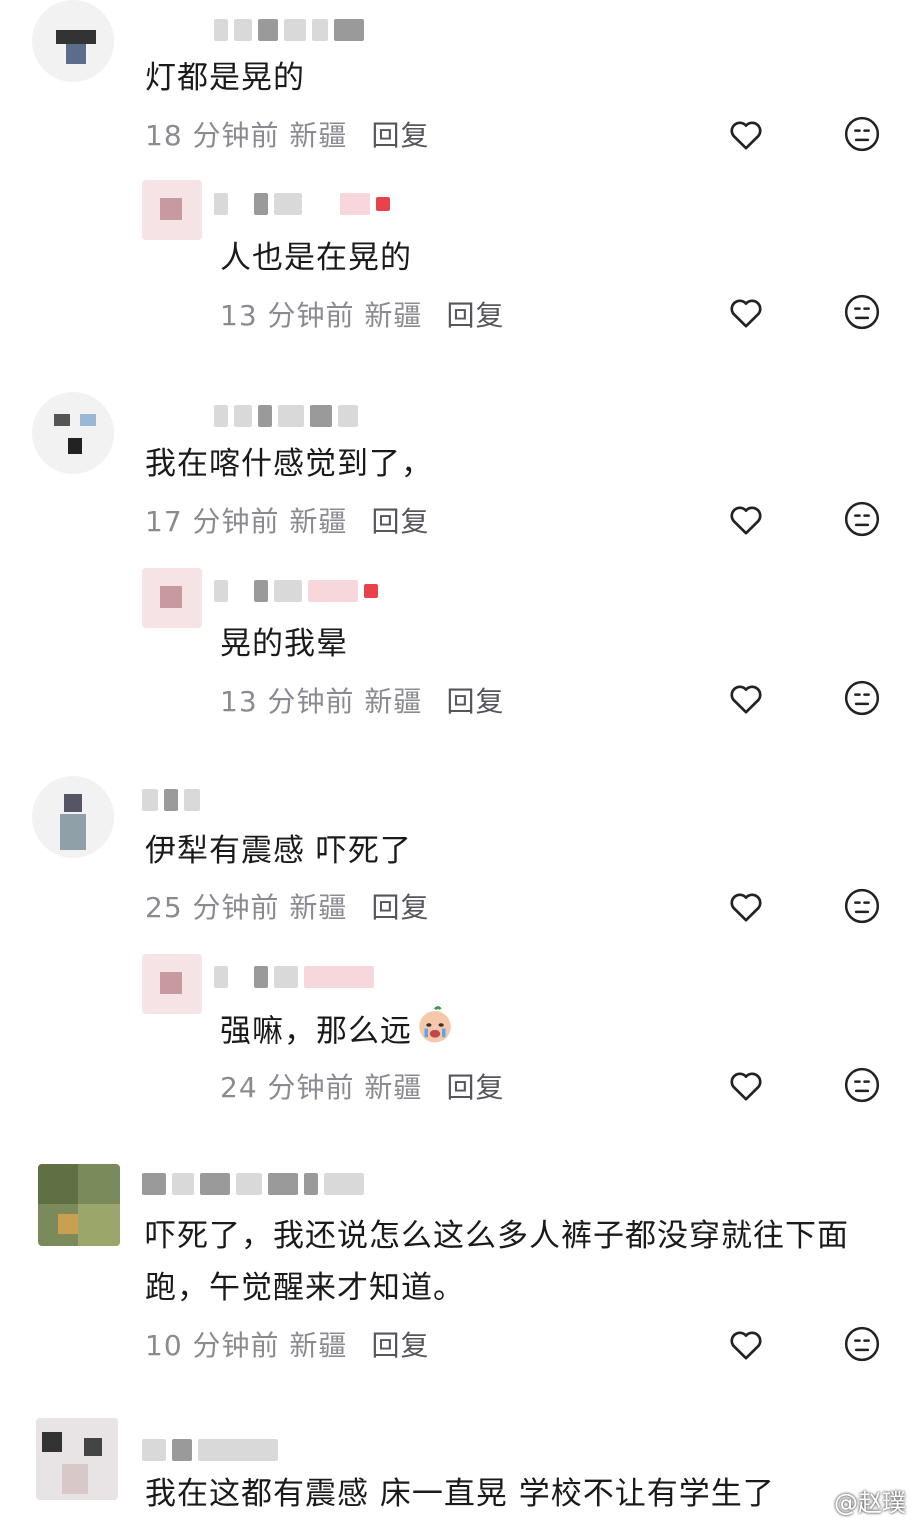 The width and height of the screenshot is (916, 1520). Describe the element at coordinates (289, 464) in the screenshot. I see `comment-text: 我在喀什感觉到了，` at that location.